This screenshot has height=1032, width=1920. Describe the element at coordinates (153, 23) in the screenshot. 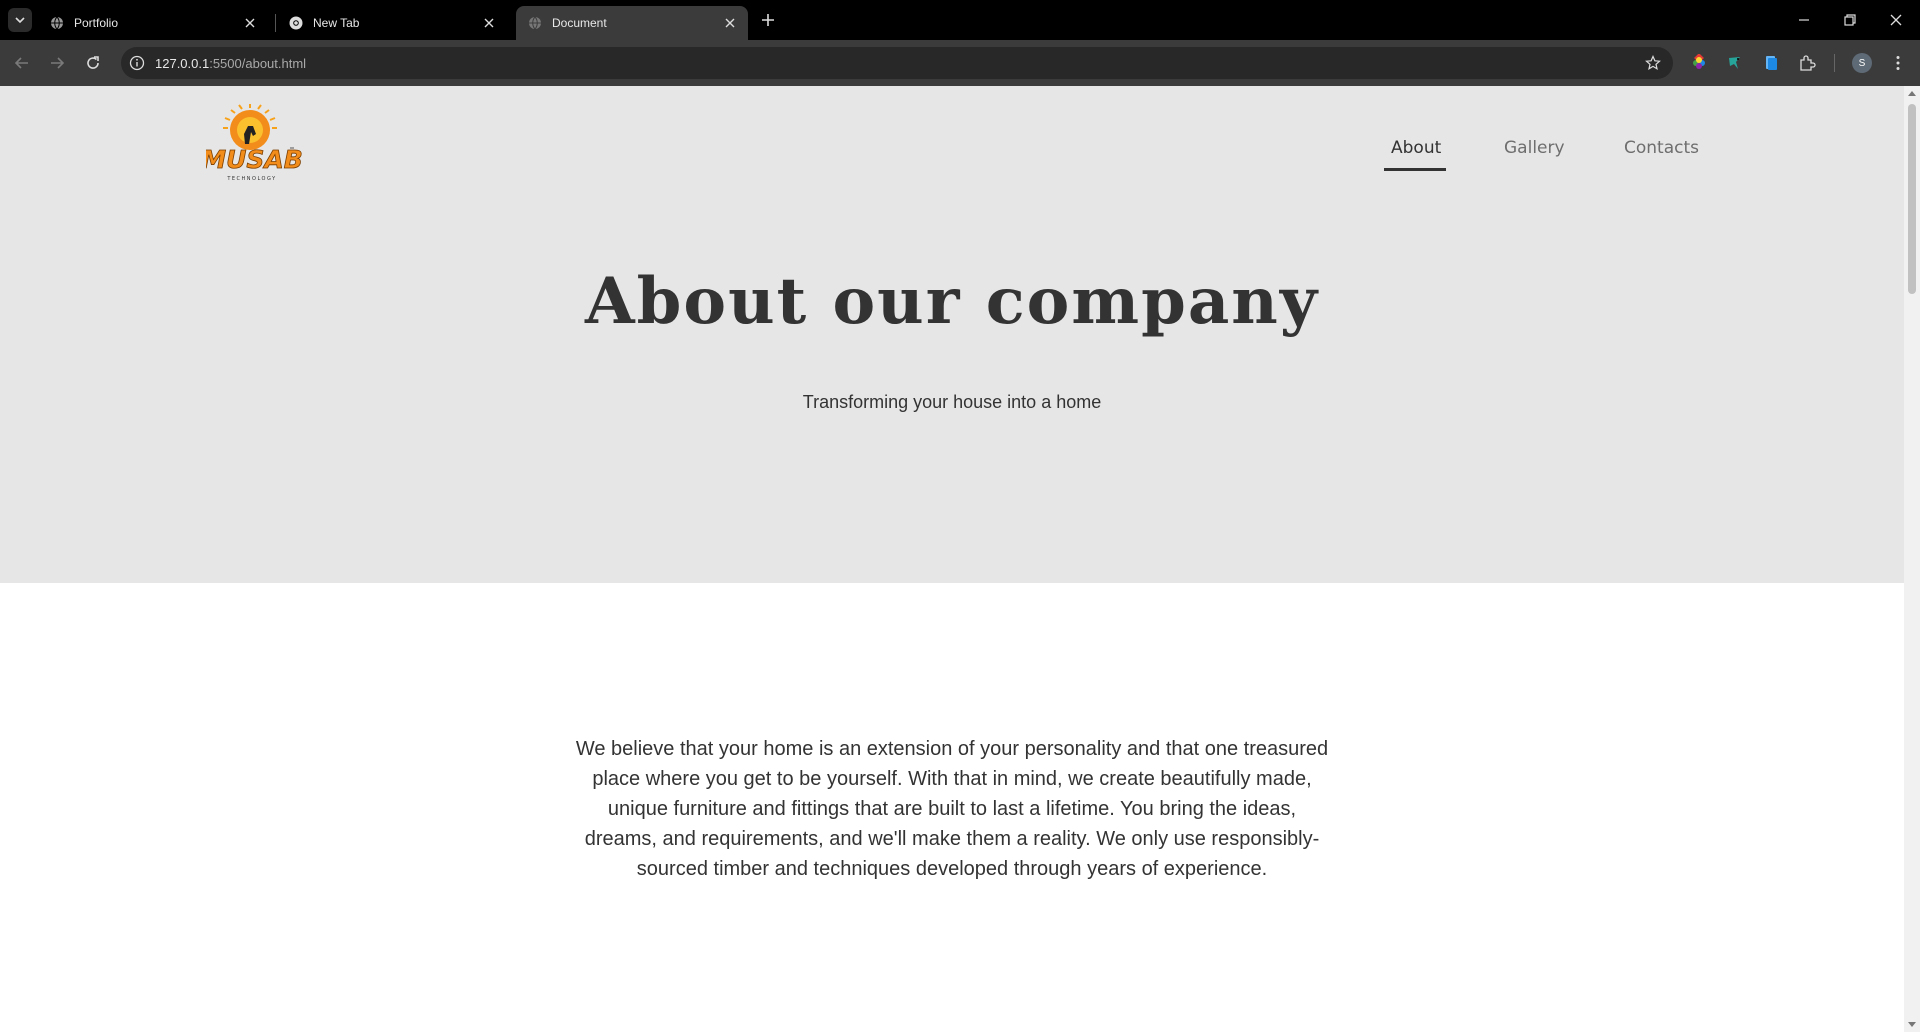

I see `tab-portfolio: Portfolio` at that location.